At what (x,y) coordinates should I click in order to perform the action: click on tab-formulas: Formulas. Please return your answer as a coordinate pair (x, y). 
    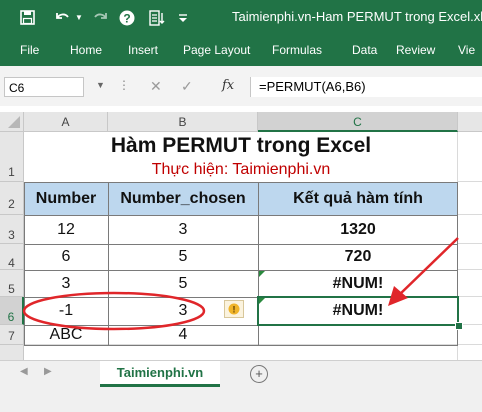
    Looking at the image, I should click on (297, 50).